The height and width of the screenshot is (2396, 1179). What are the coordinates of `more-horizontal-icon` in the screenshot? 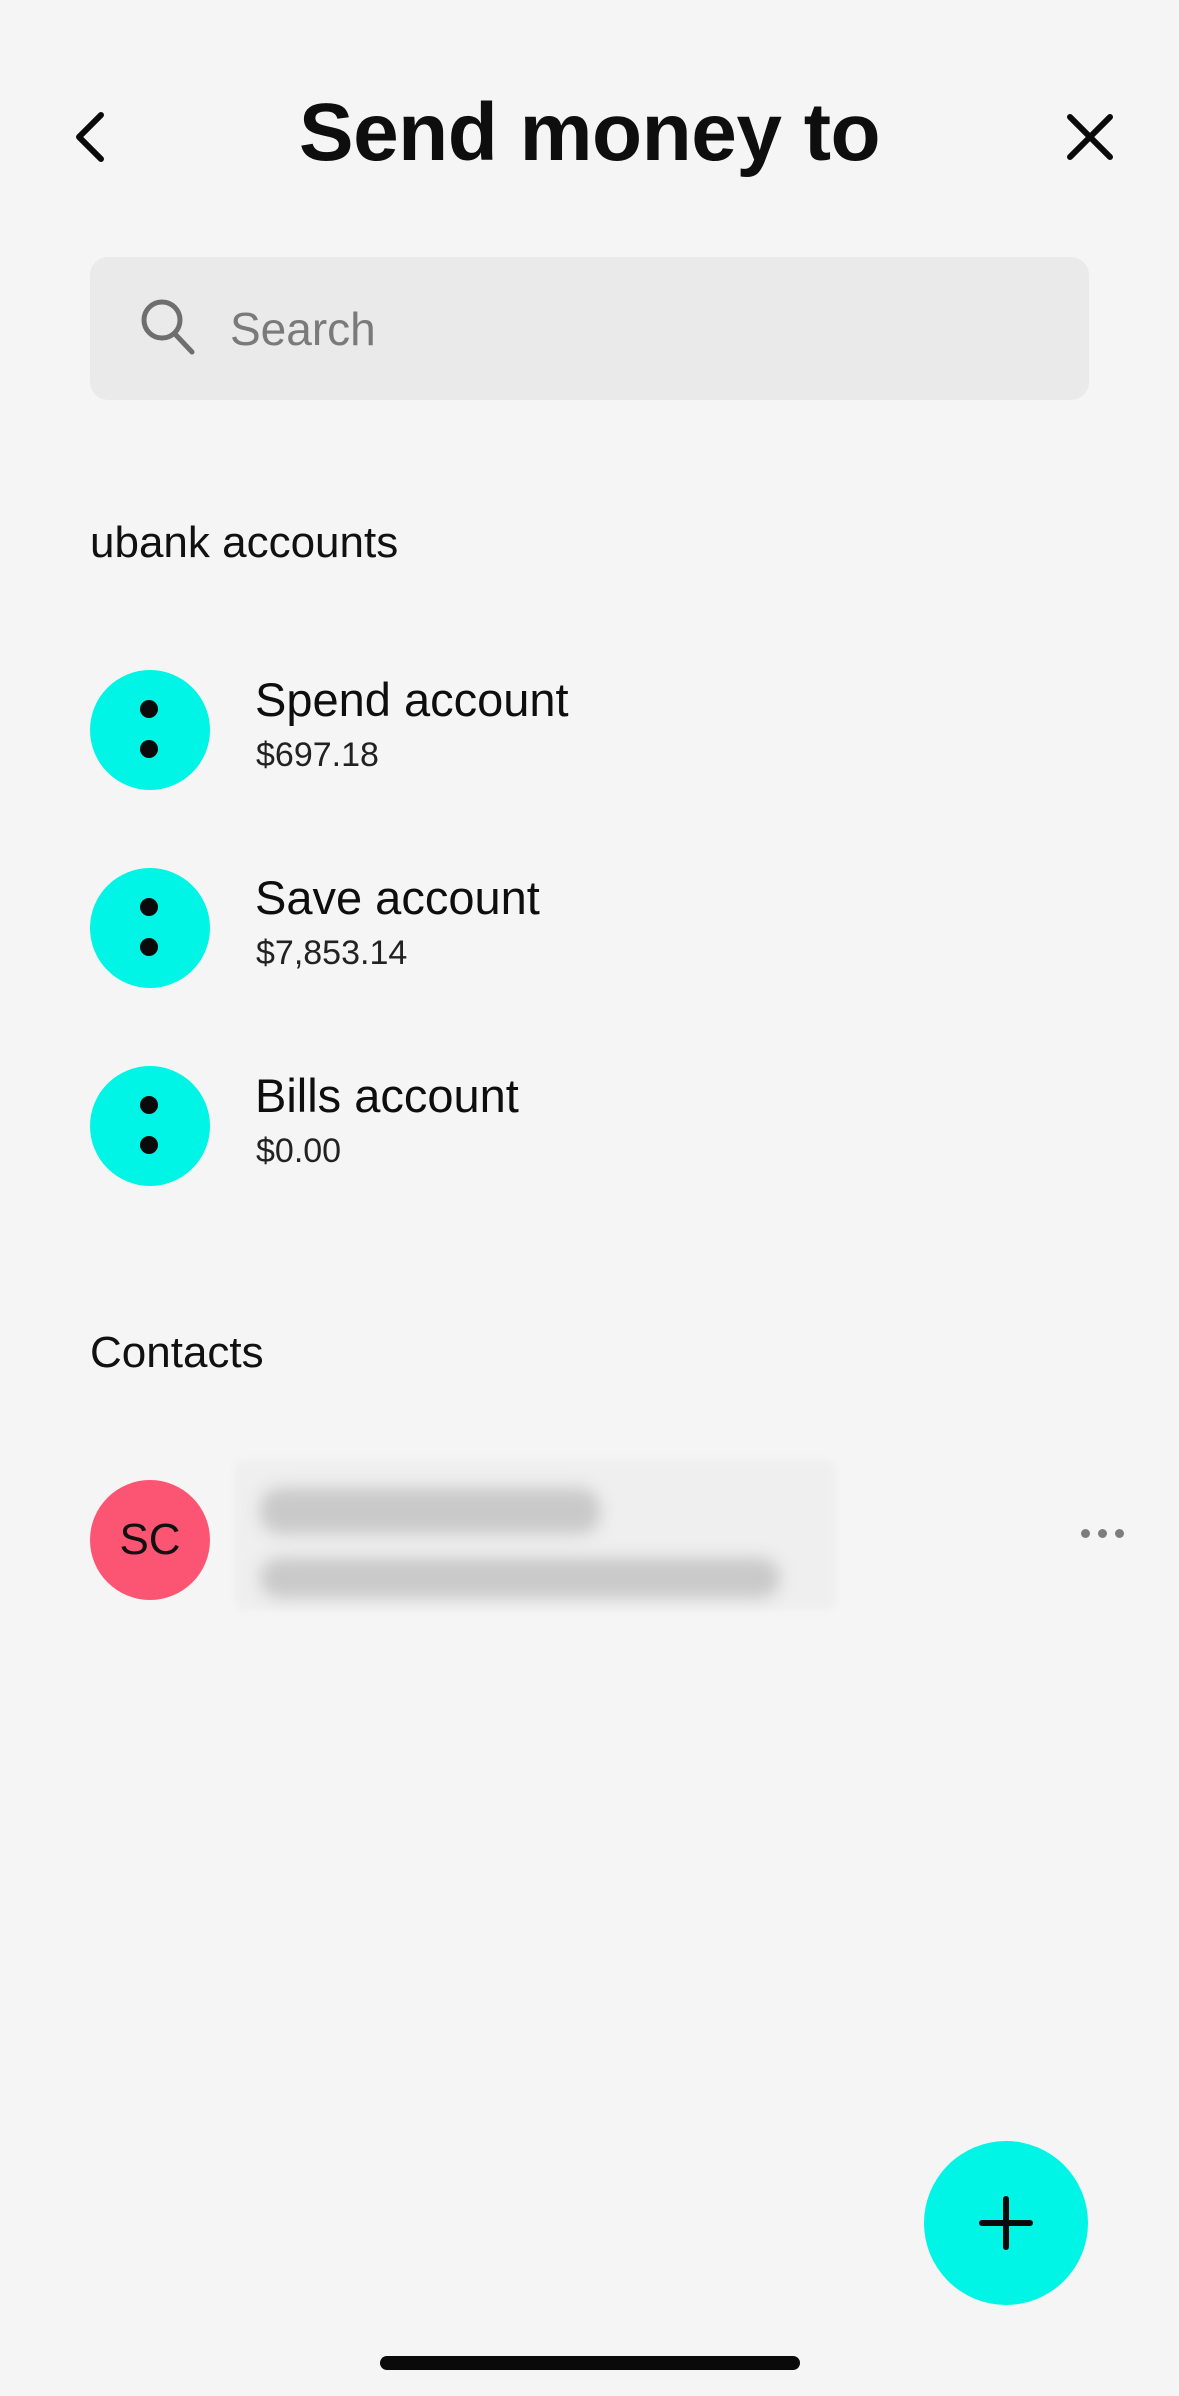 It's located at (1103, 1534).